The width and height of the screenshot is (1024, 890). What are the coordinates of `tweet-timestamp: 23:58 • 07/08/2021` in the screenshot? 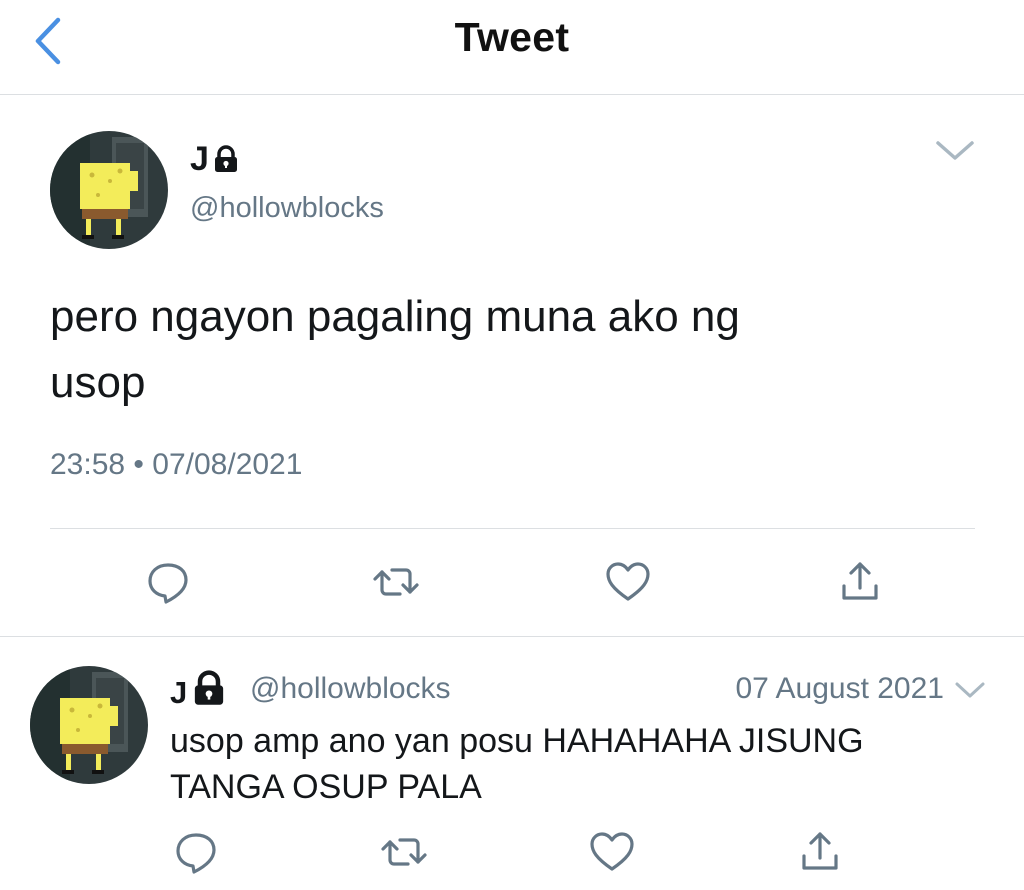 It's located at (176, 465).